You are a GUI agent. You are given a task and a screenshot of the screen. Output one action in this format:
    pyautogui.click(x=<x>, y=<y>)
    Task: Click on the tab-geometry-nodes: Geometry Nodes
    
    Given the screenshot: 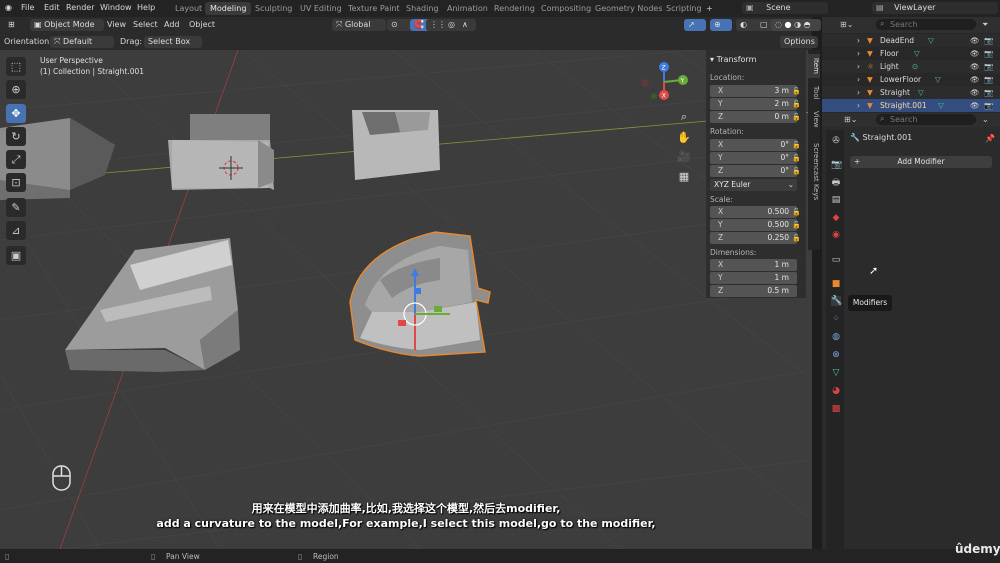 What is the action you would take?
    pyautogui.click(x=628, y=8)
    